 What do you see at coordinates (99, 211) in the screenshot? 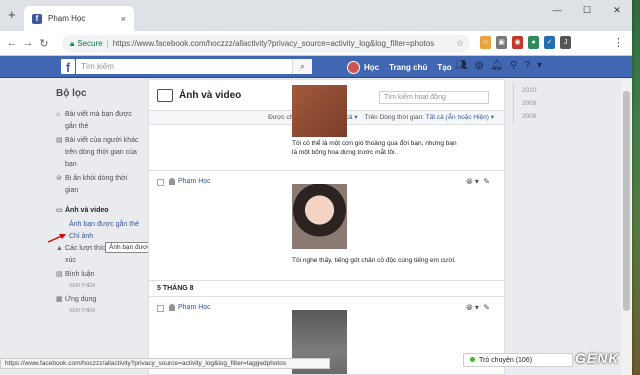
I see `filter-photos-videos: ▭ Ảnh và video` at bounding box center [99, 211].